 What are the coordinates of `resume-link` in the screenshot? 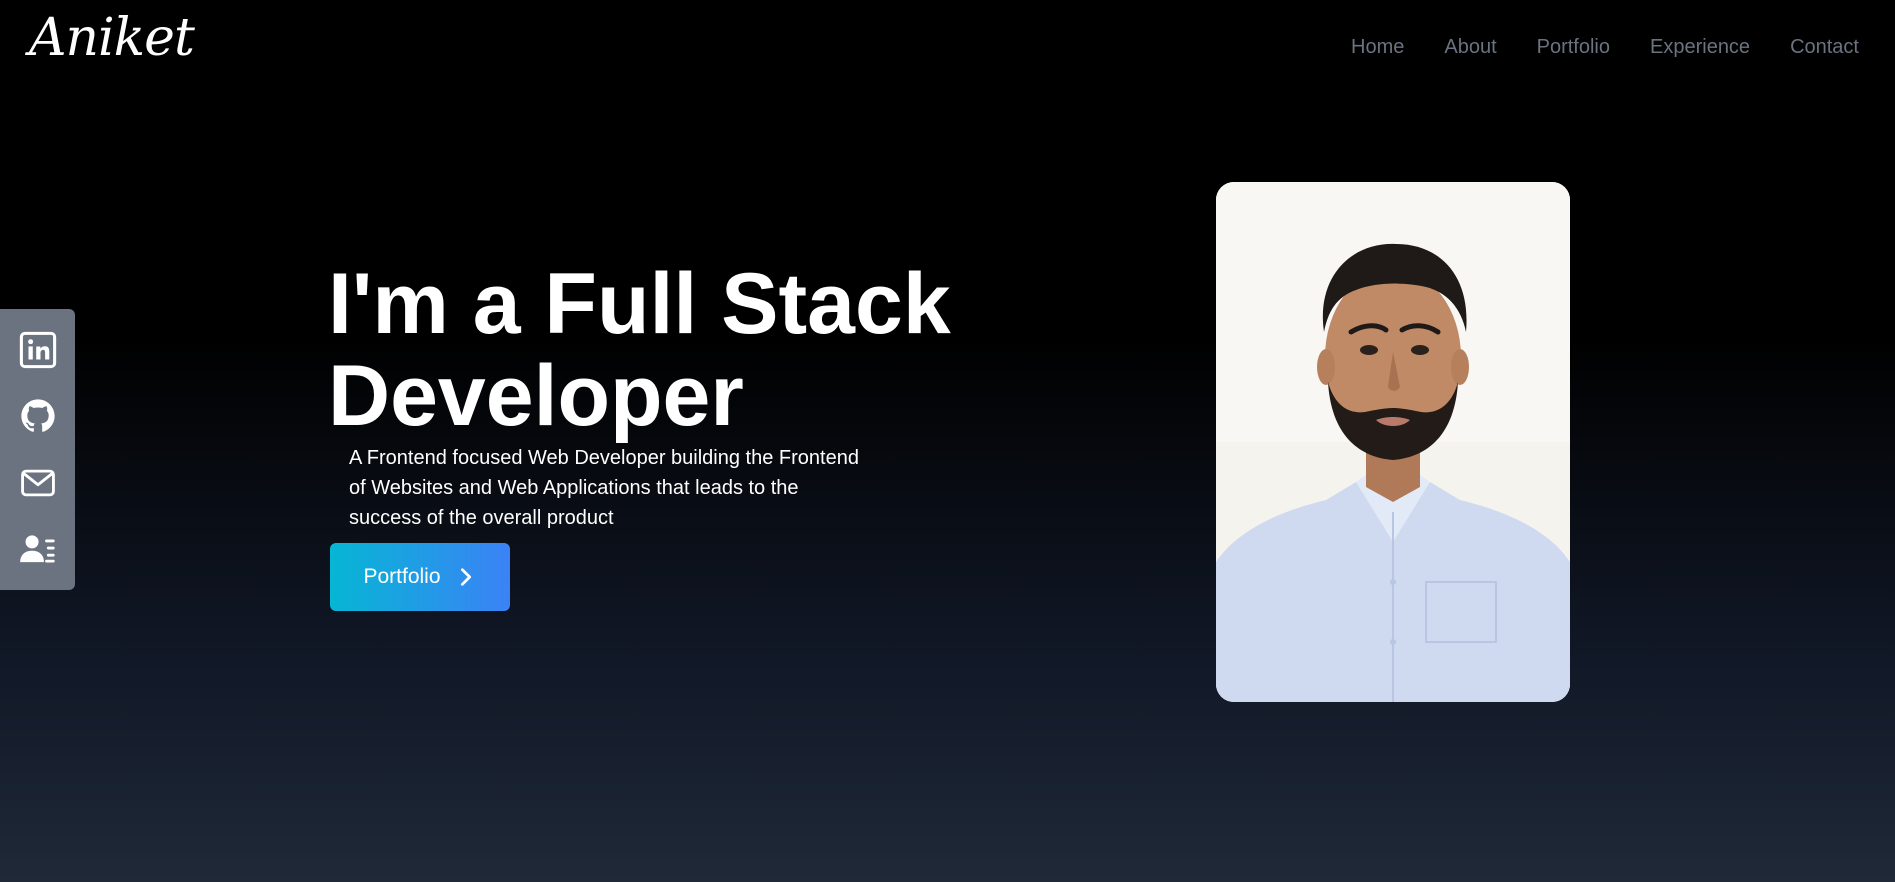 It's located at (37, 549).